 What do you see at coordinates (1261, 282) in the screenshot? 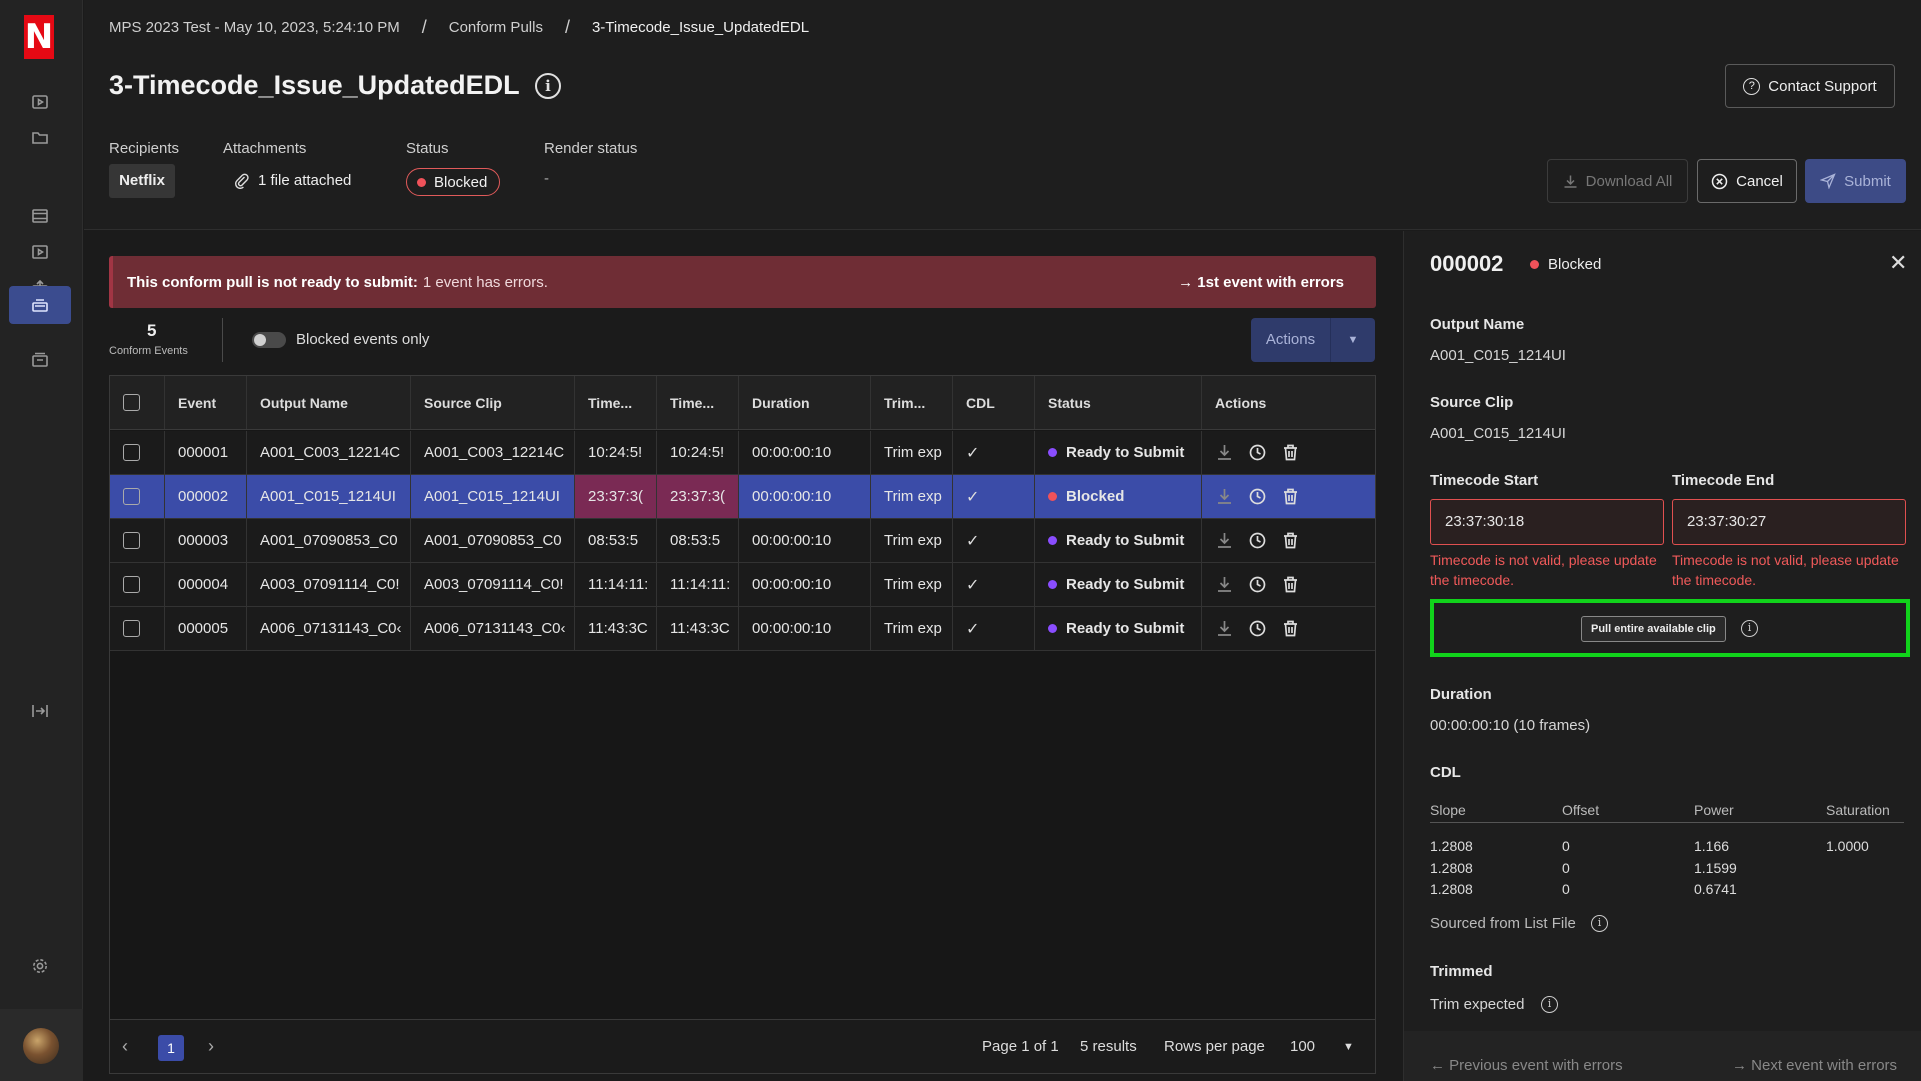
I see `first-error-link: → 1st event with errors` at bounding box center [1261, 282].